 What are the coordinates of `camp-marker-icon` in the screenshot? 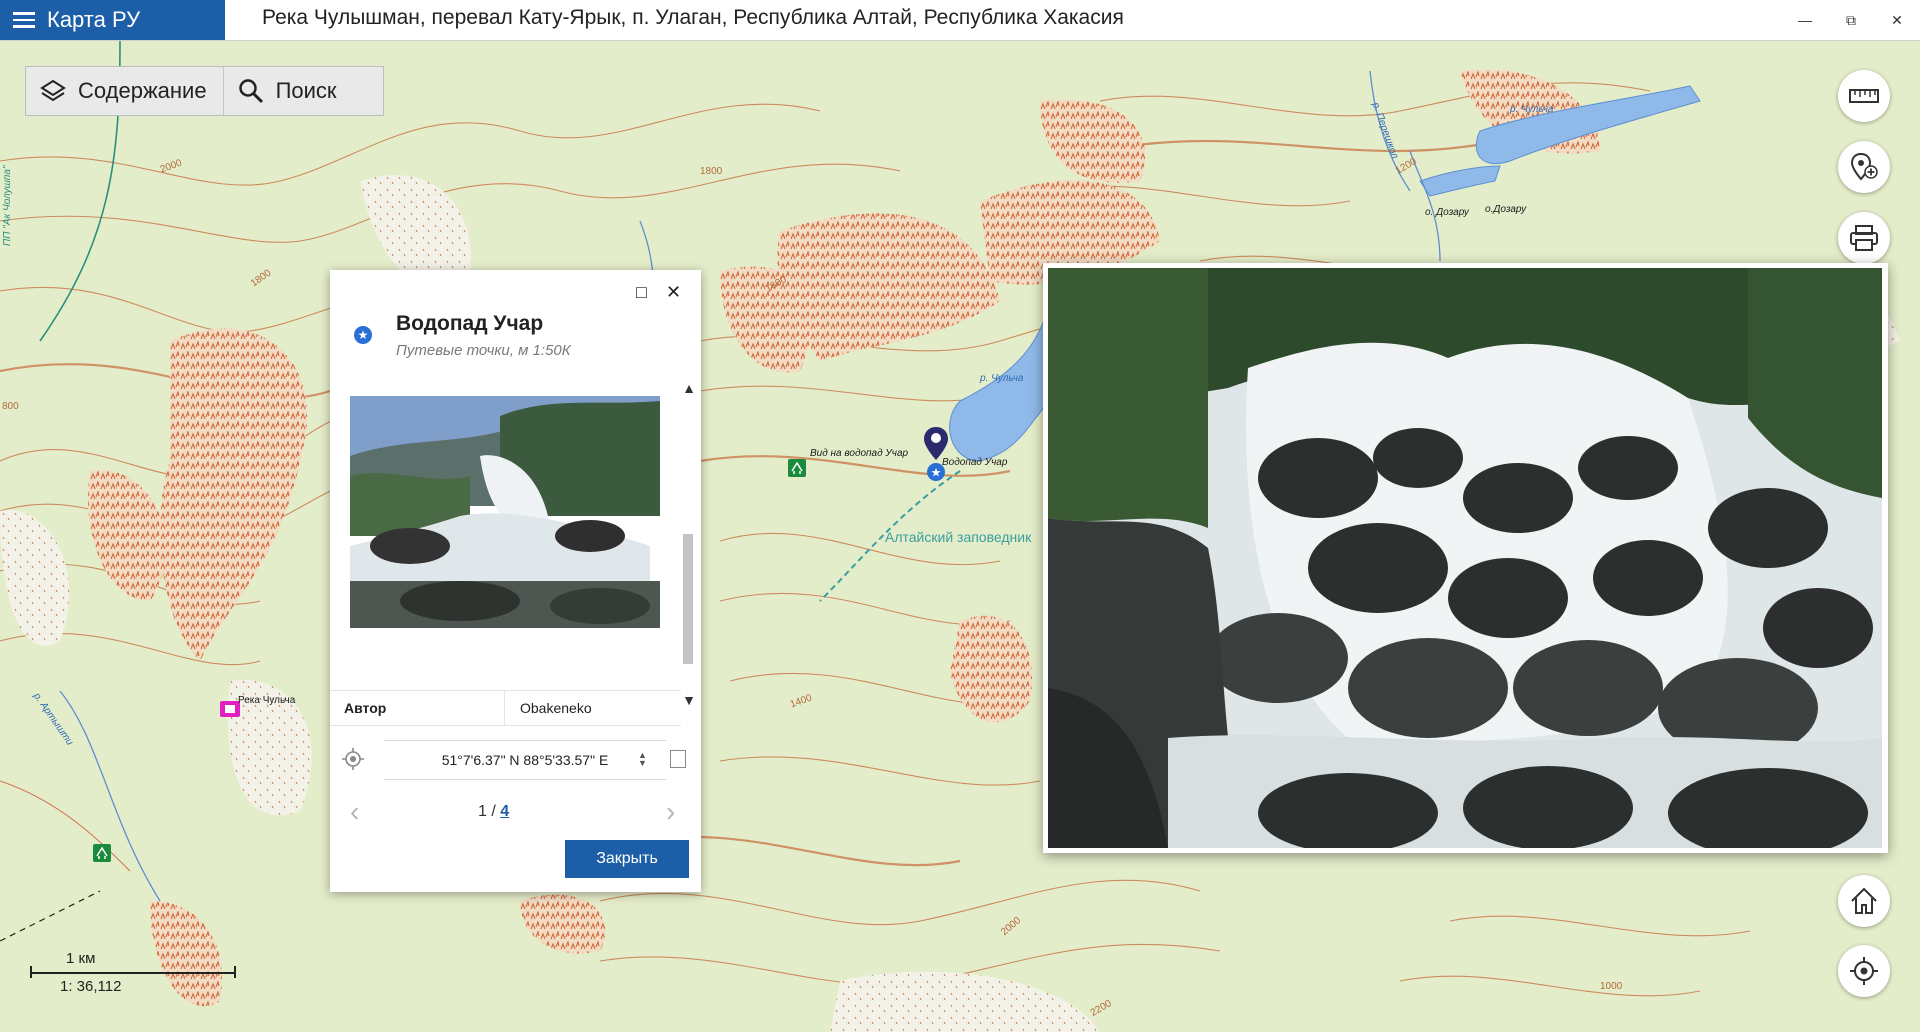 It's located at (230, 709).